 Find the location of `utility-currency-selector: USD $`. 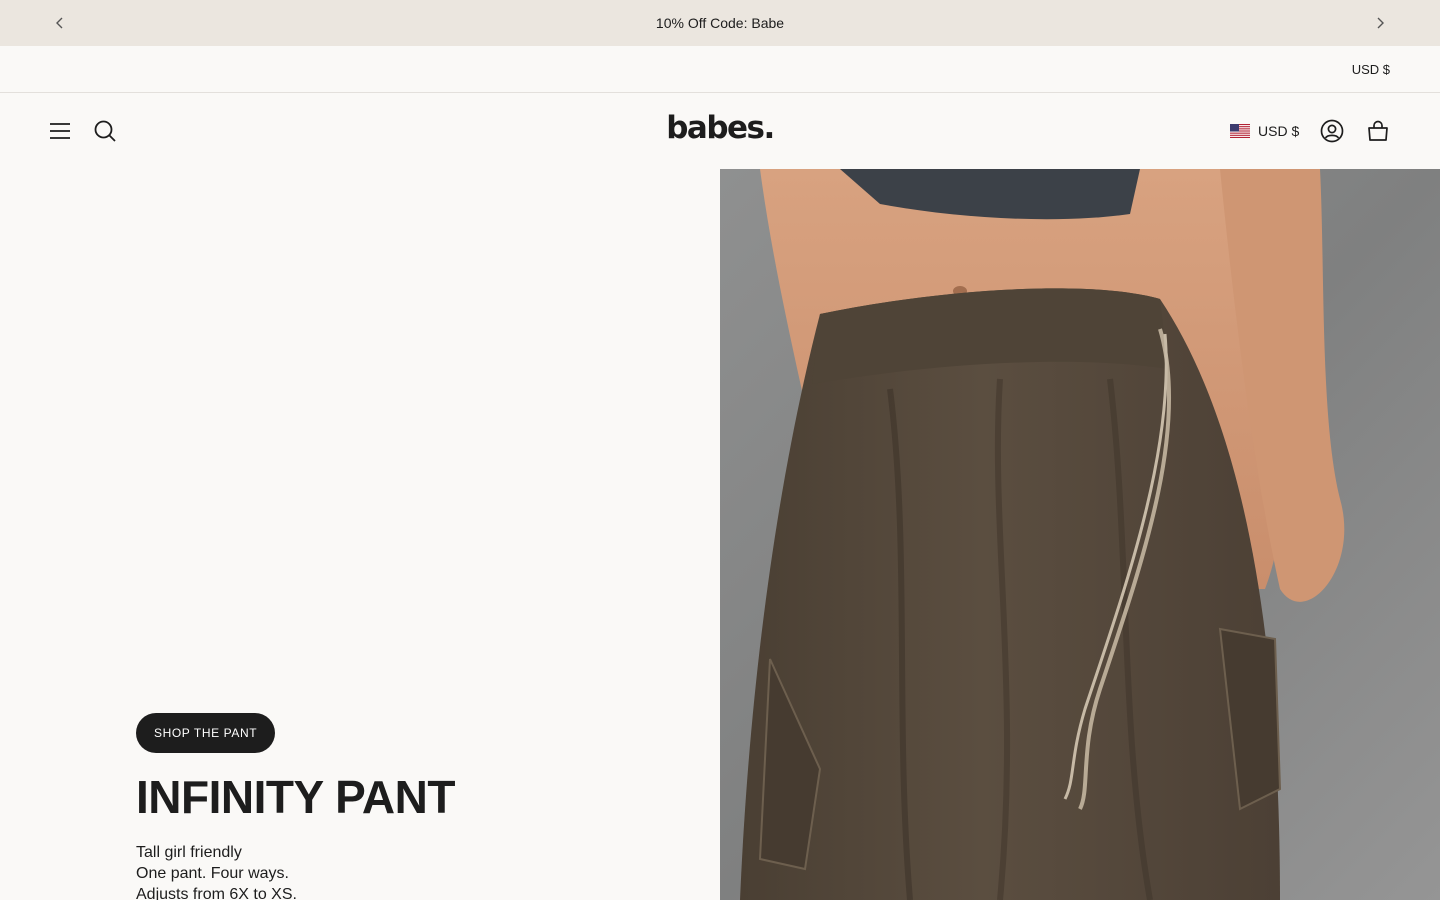

utility-currency-selector: USD $ is located at coordinates (1371, 69).